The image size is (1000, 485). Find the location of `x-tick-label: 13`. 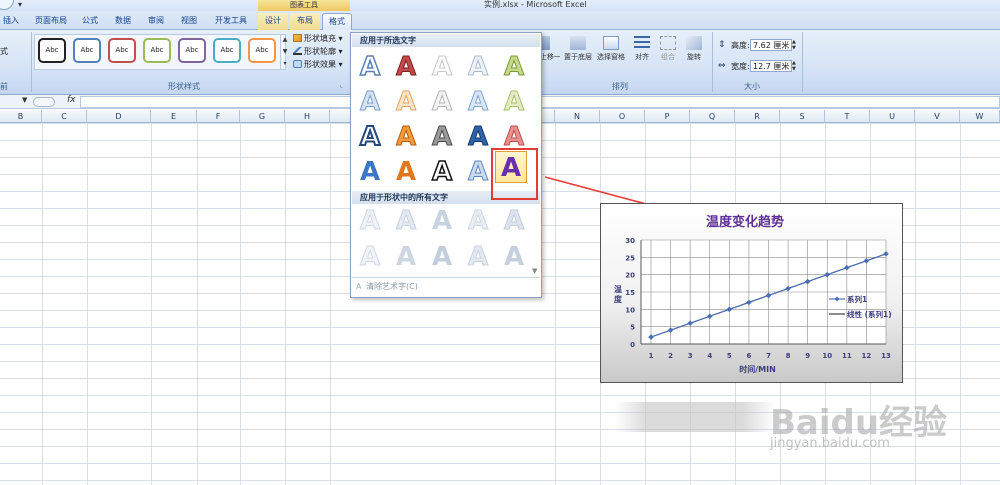

x-tick-label: 13 is located at coordinates (886, 356).